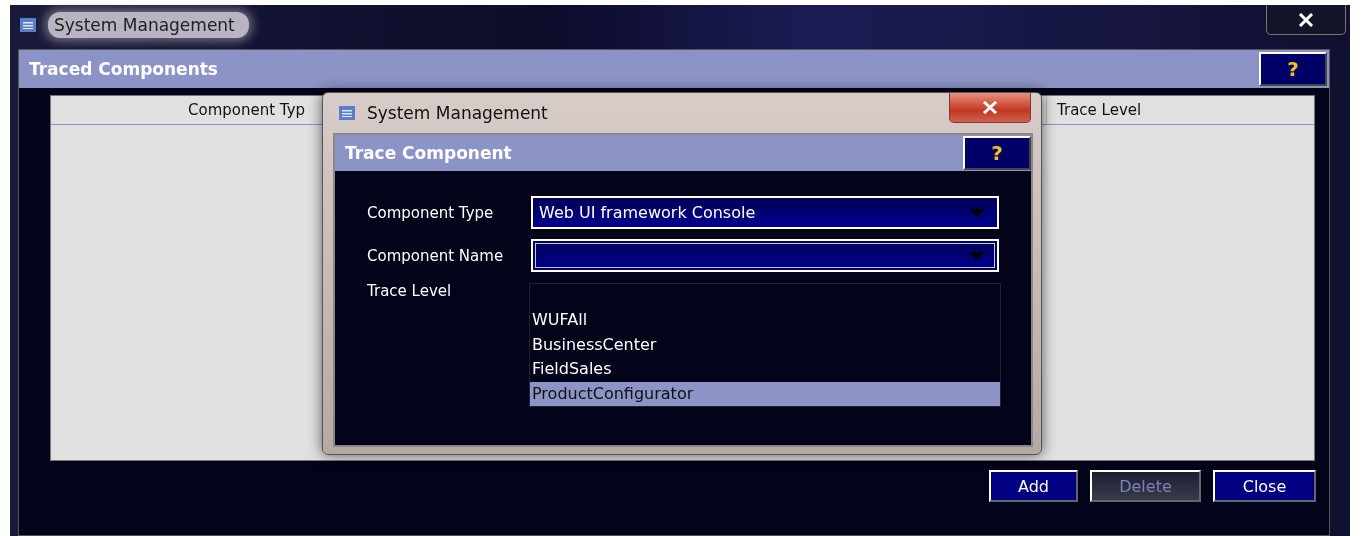 Image resolution: width=1365 pixels, height=536 pixels. I want to click on dropdown-field, so click(765, 255).